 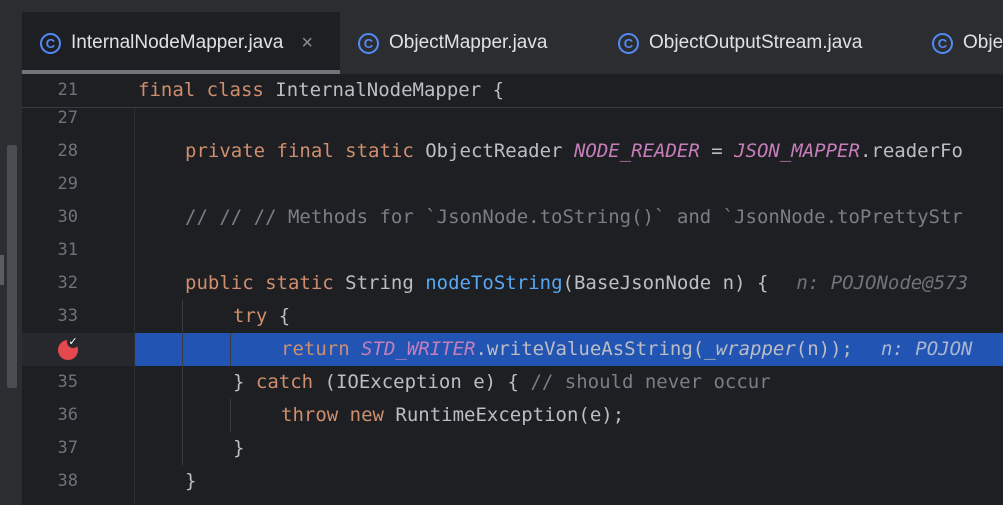 What do you see at coordinates (512, 184) in the screenshot?
I see `code-line-29: 29` at bounding box center [512, 184].